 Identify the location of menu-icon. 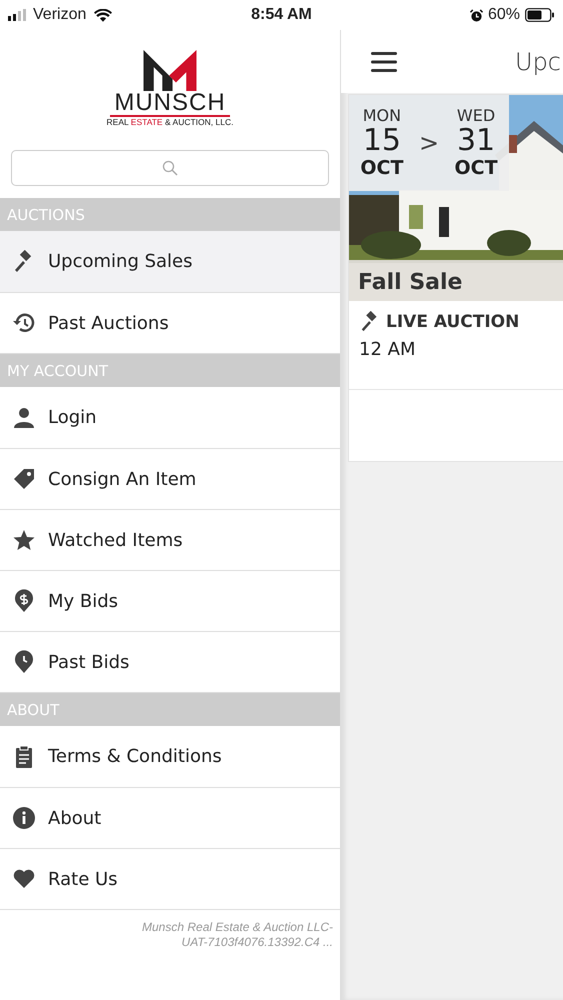
(384, 61).